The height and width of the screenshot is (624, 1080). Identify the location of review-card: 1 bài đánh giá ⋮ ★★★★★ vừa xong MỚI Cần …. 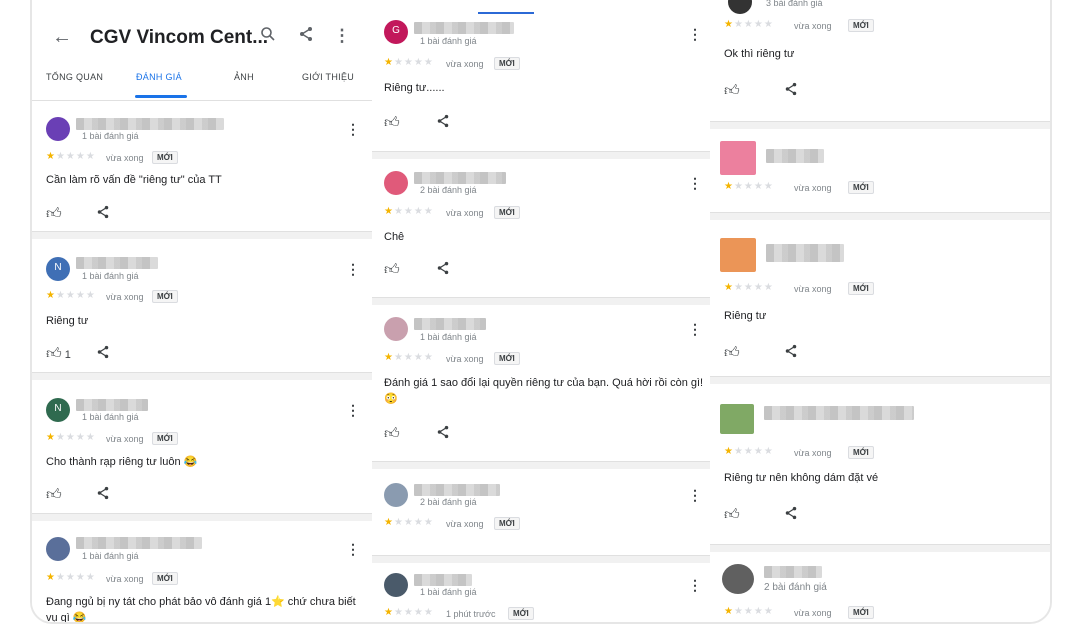
(202, 166).